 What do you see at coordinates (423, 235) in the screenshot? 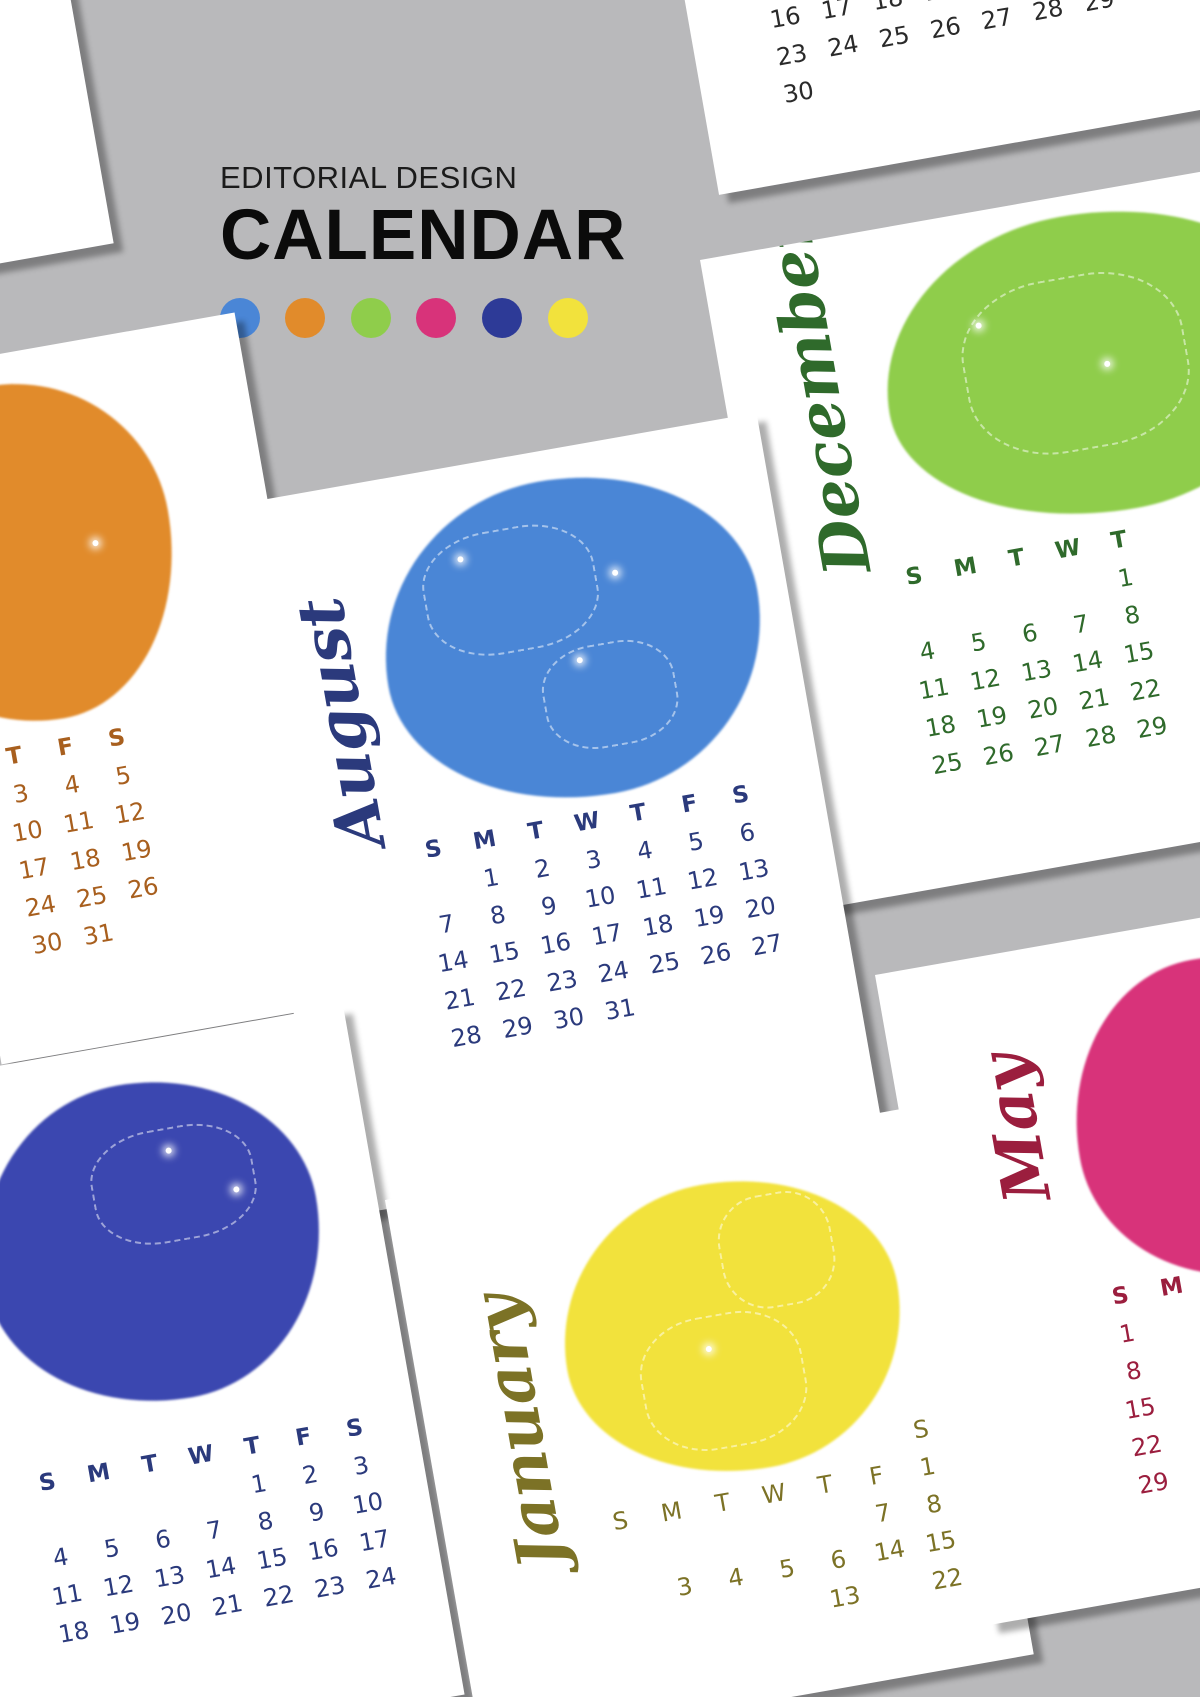
I see `header-title: CALENDAR` at bounding box center [423, 235].